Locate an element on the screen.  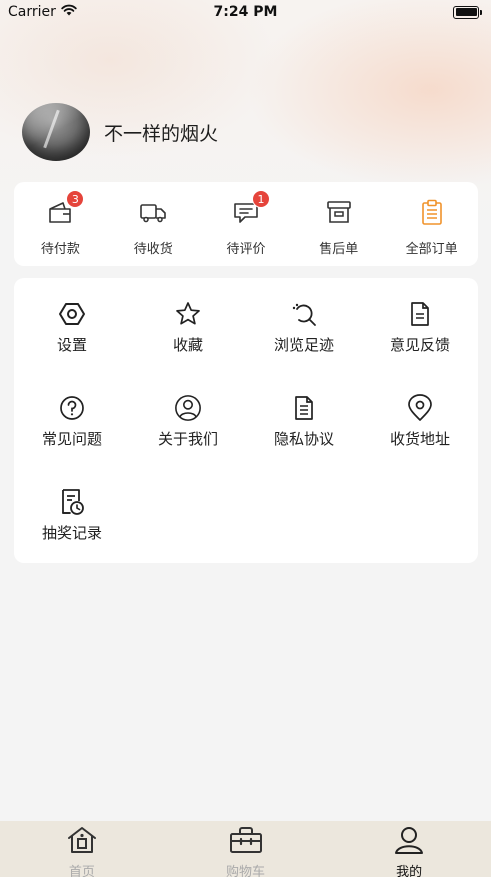
truck-icon is located at coordinates (153, 212).